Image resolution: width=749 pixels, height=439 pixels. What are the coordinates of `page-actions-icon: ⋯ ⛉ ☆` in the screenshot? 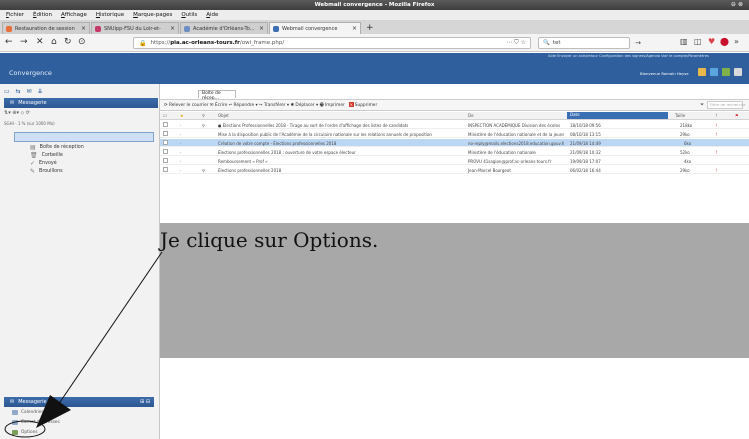 It's located at (516, 43).